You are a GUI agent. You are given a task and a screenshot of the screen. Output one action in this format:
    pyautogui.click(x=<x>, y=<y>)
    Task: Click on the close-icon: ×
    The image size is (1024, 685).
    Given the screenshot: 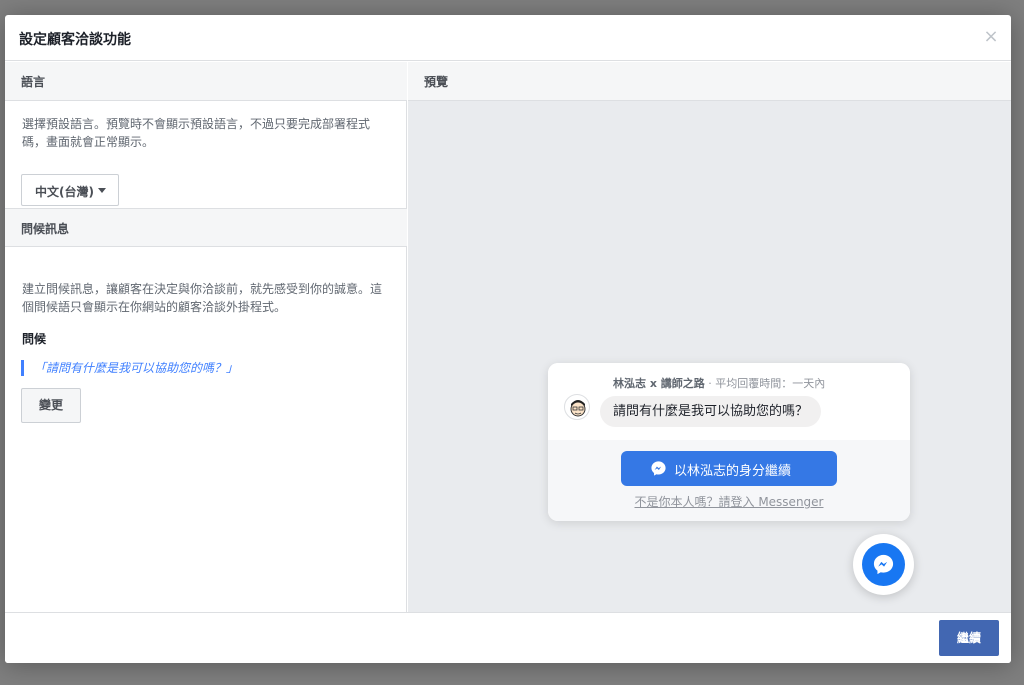 What is the action you would take?
    pyautogui.click(x=991, y=37)
    